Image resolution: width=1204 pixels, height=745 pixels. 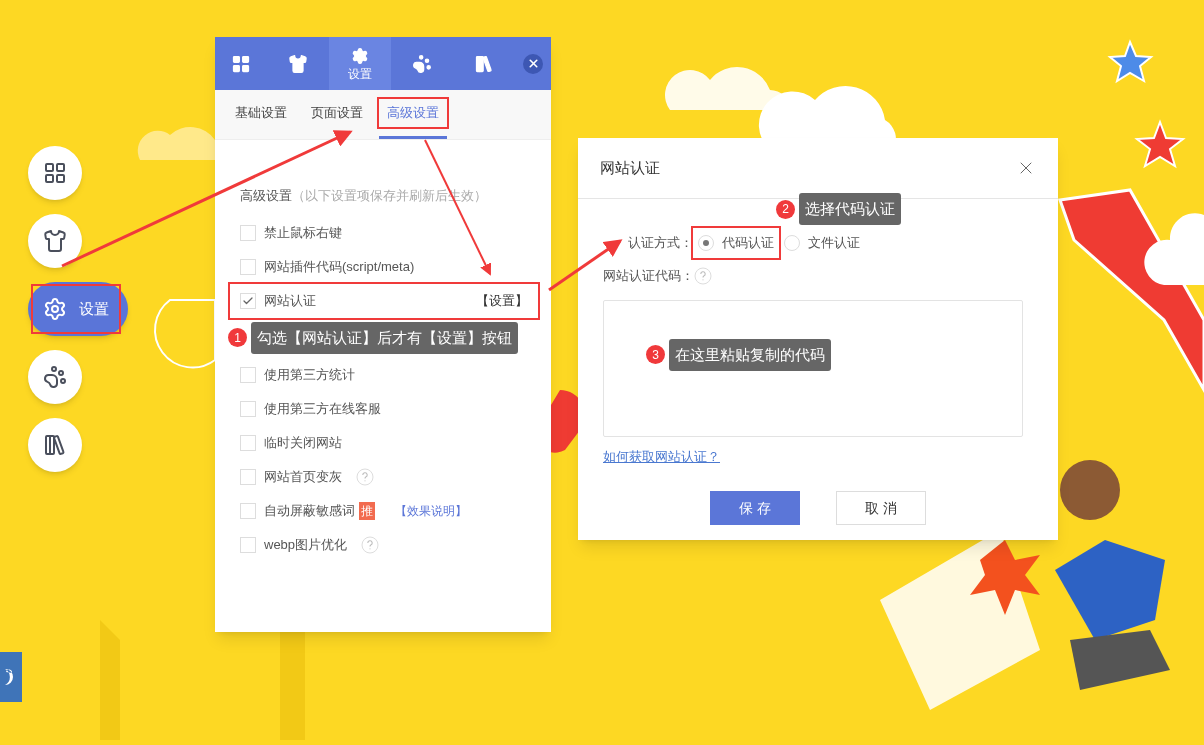 I want to click on help-link: 【效果说明】, so click(x=431, y=510).